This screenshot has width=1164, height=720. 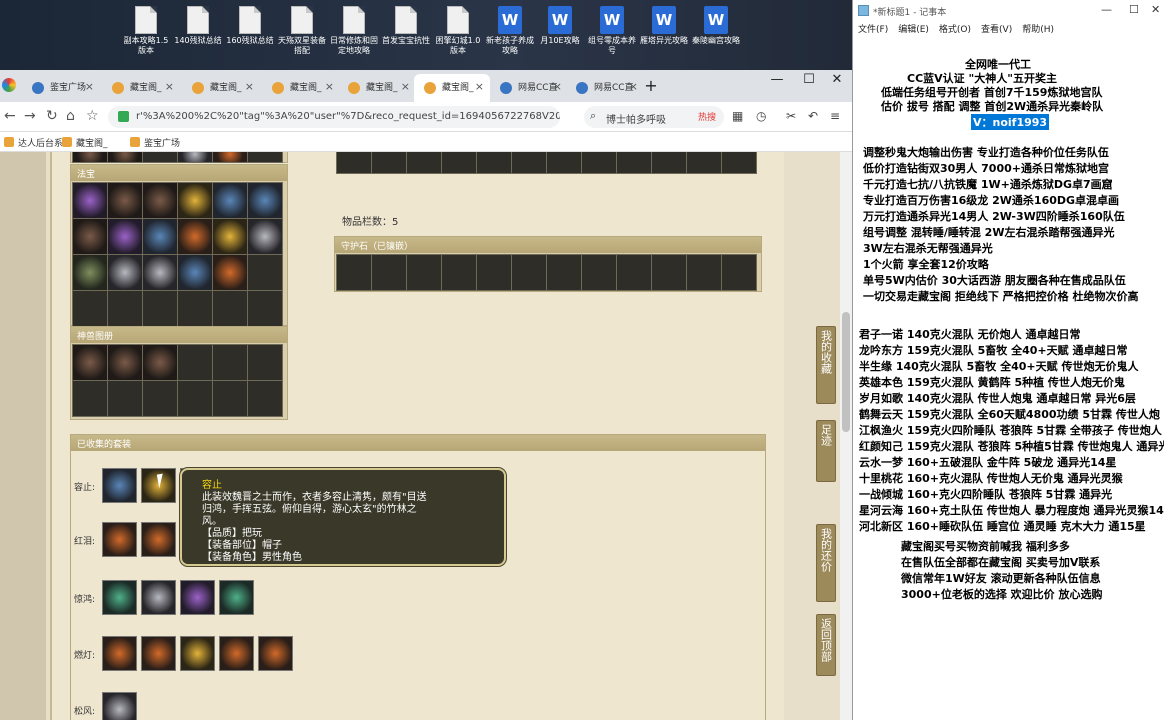 What do you see at coordinates (846, 436) in the screenshot?
I see `page-scrollbar` at bounding box center [846, 436].